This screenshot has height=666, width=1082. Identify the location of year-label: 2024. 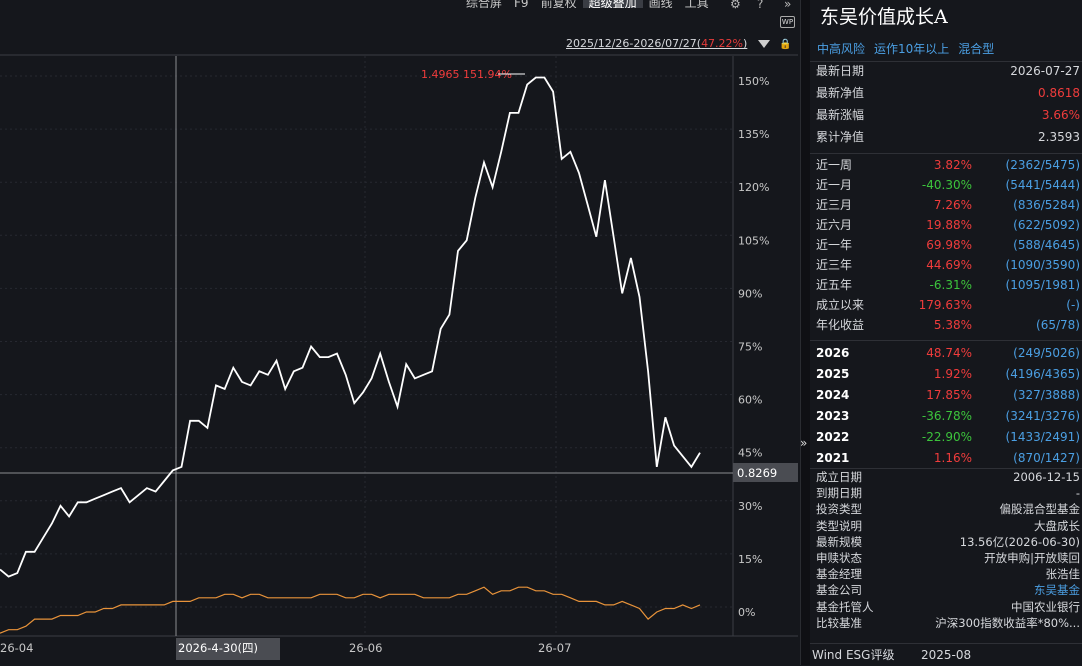
(833, 395).